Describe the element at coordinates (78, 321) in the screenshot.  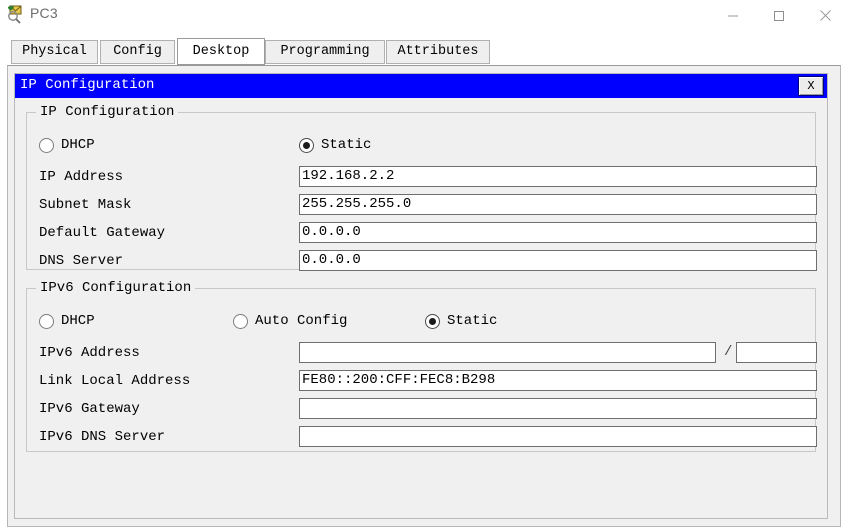
I see `ipv6-dhcp-label: DHCP` at that location.